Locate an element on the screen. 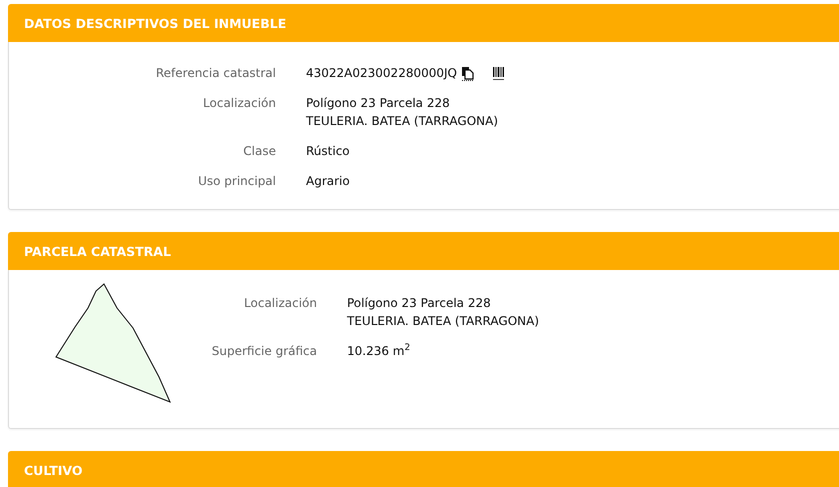  field-value: Agrario is located at coordinates (328, 181).